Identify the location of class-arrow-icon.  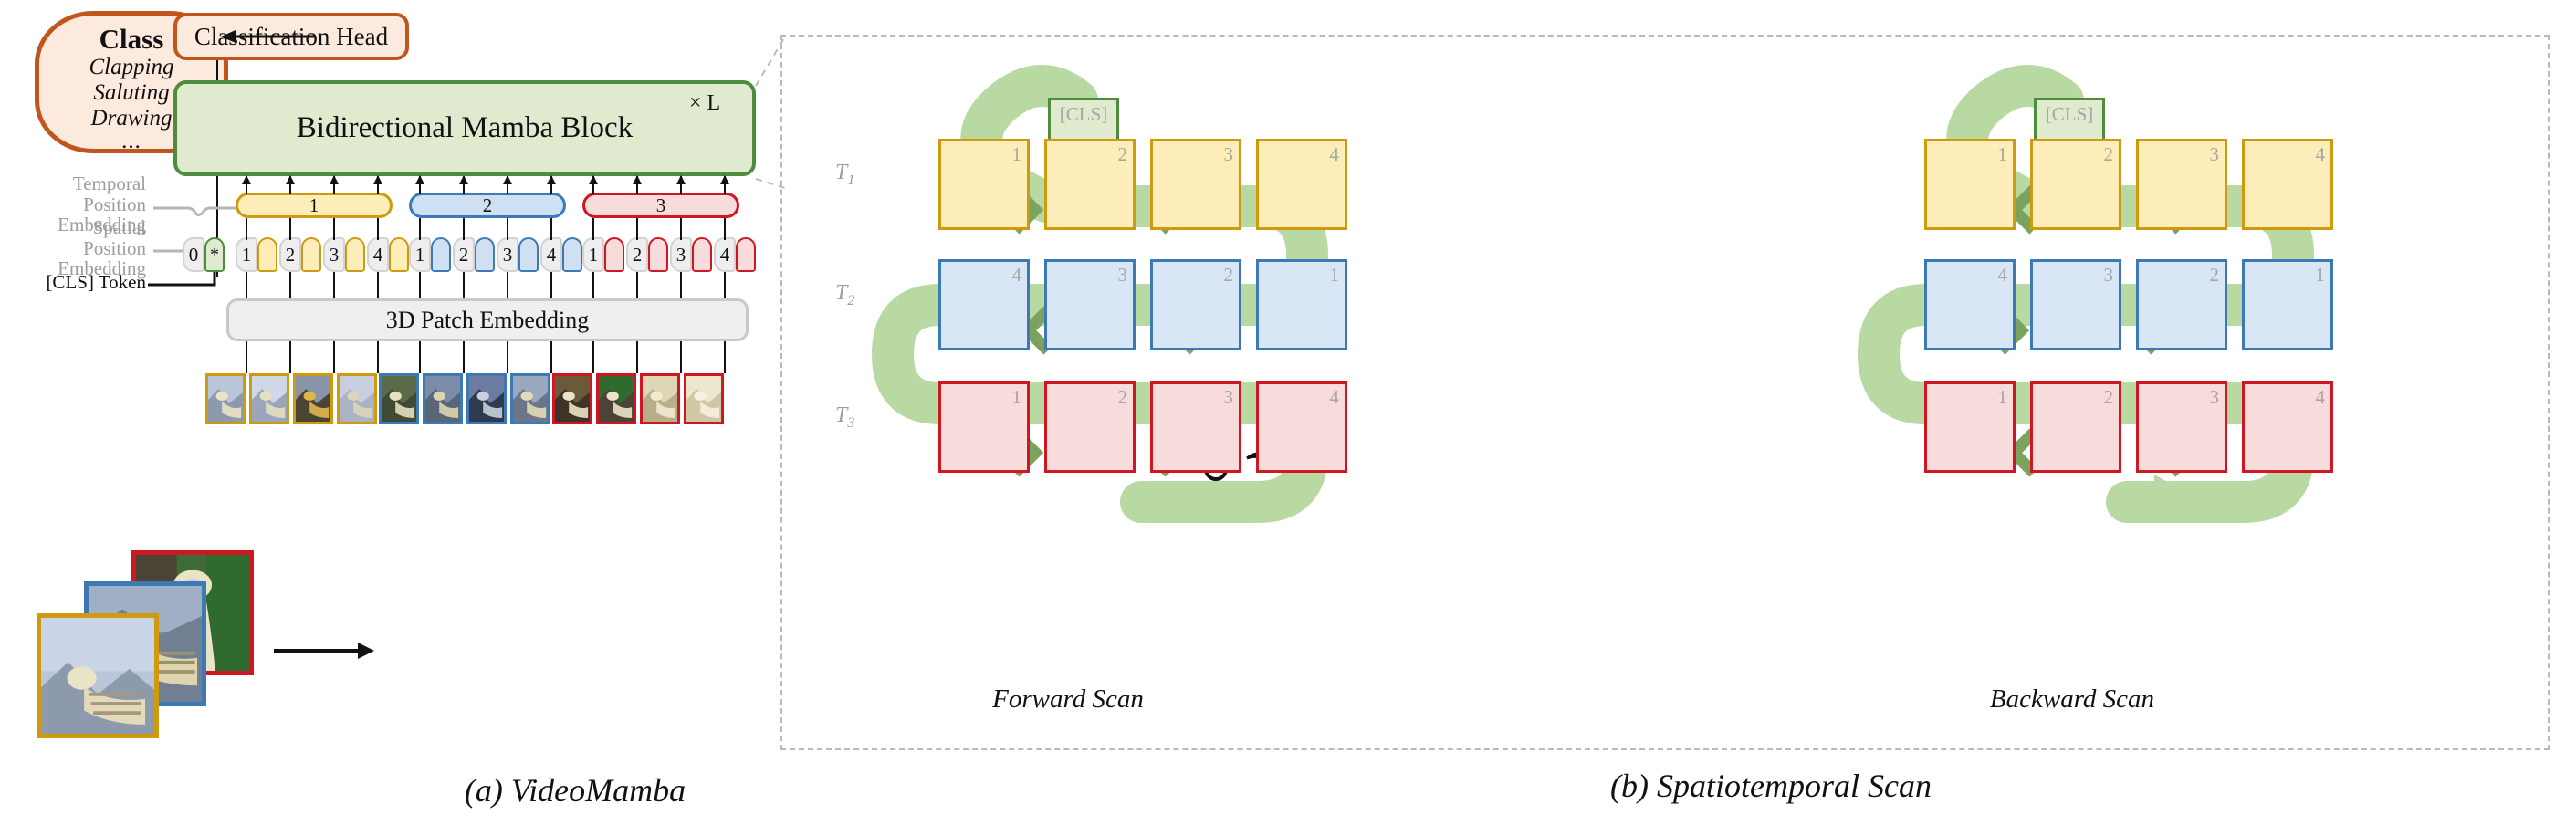
(268, 36).